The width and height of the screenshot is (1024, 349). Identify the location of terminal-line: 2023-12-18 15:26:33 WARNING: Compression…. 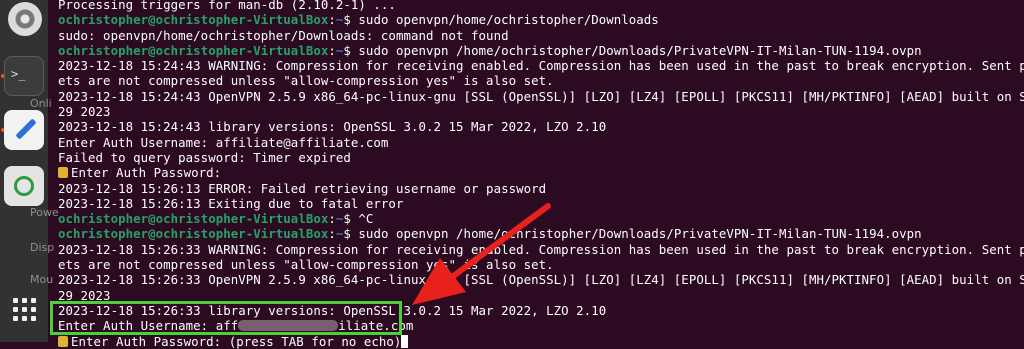
(541, 249).